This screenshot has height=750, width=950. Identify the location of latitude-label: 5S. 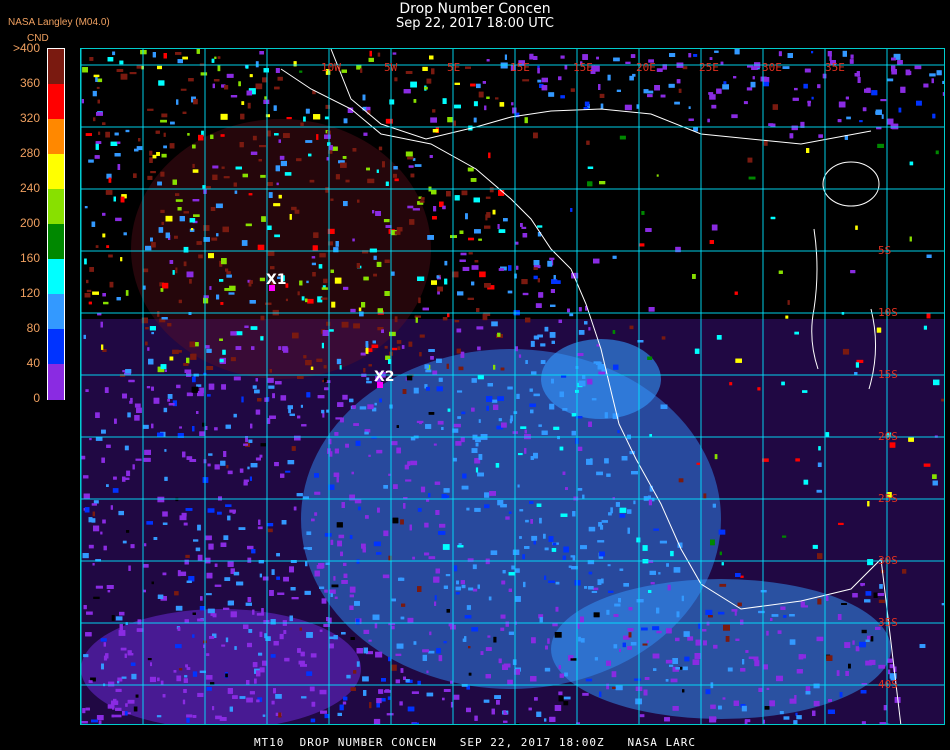
(884, 250).